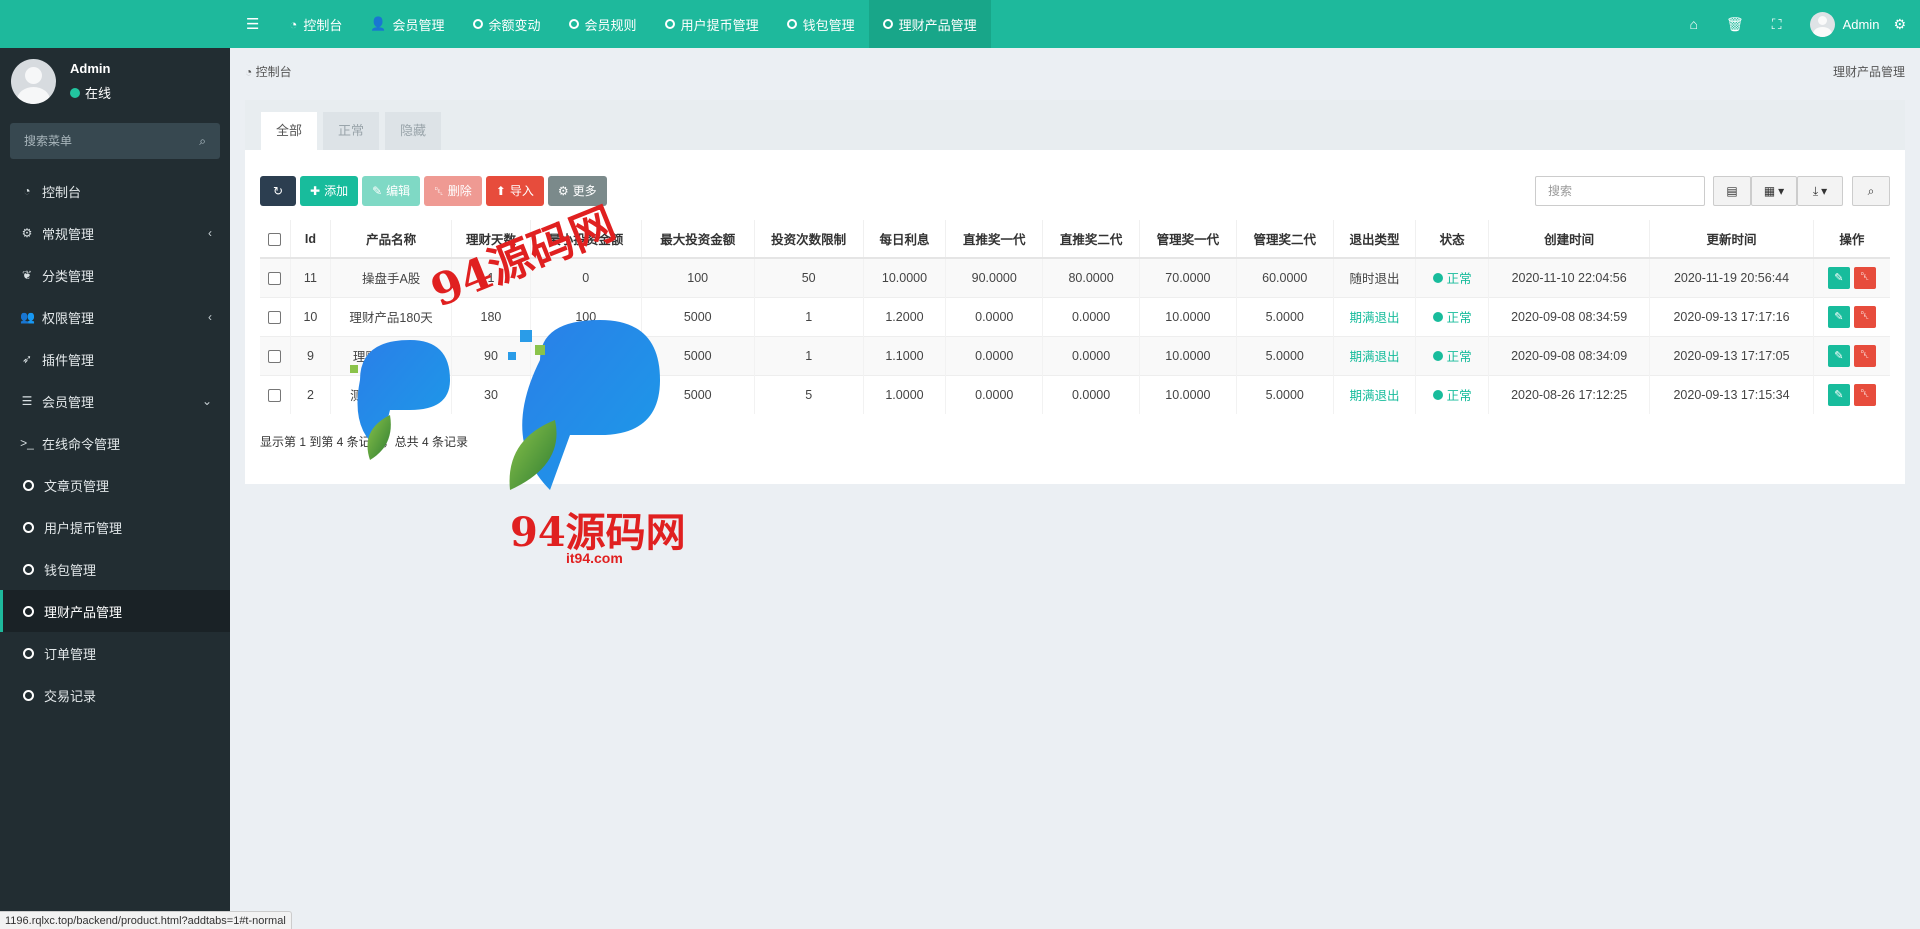 This screenshot has height=929, width=1920. What do you see at coordinates (1871, 191) in the screenshot?
I see `advanced-search-button: ⌕` at bounding box center [1871, 191].